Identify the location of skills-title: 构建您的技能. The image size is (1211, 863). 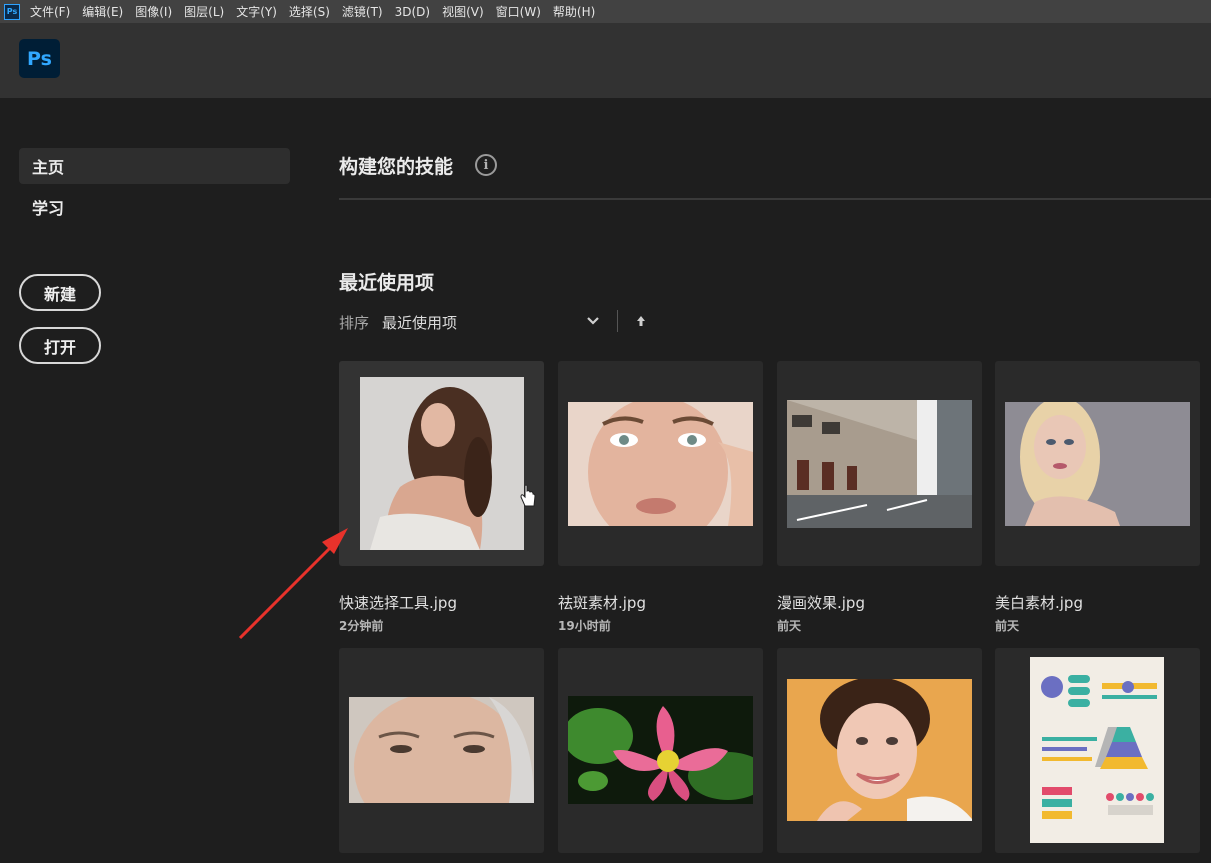
(396, 167).